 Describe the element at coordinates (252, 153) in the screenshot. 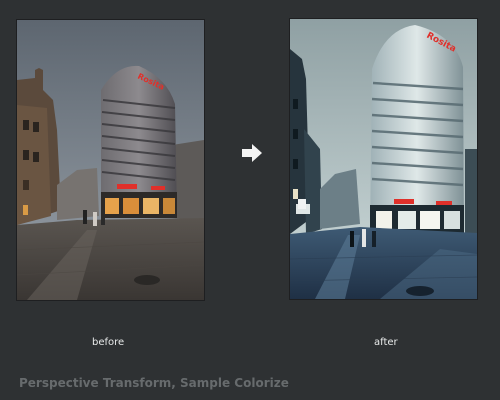

I see `arrow-right-icon` at that location.